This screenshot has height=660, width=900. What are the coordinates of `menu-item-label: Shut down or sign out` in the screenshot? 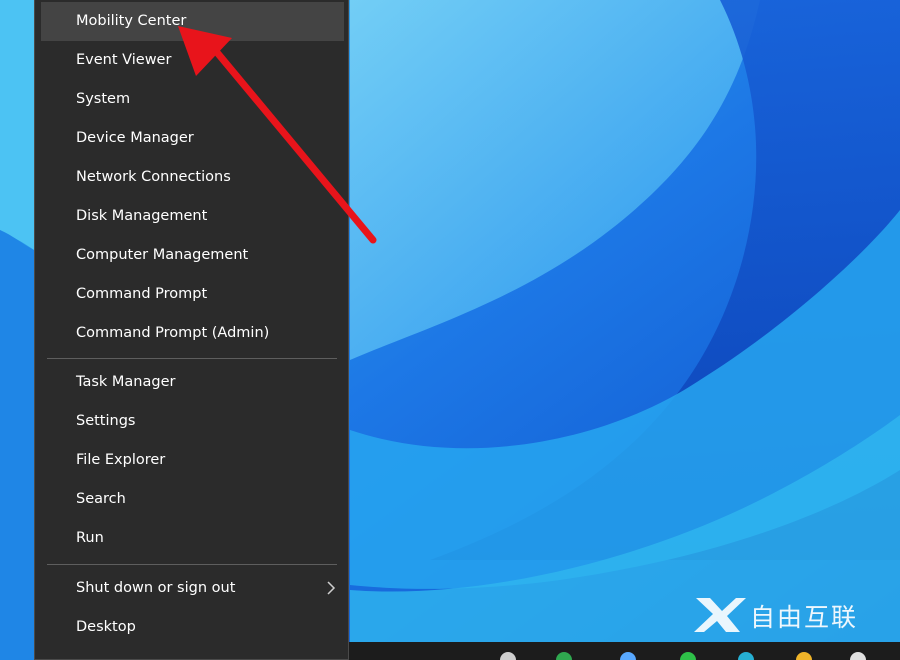 It's located at (156, 588).